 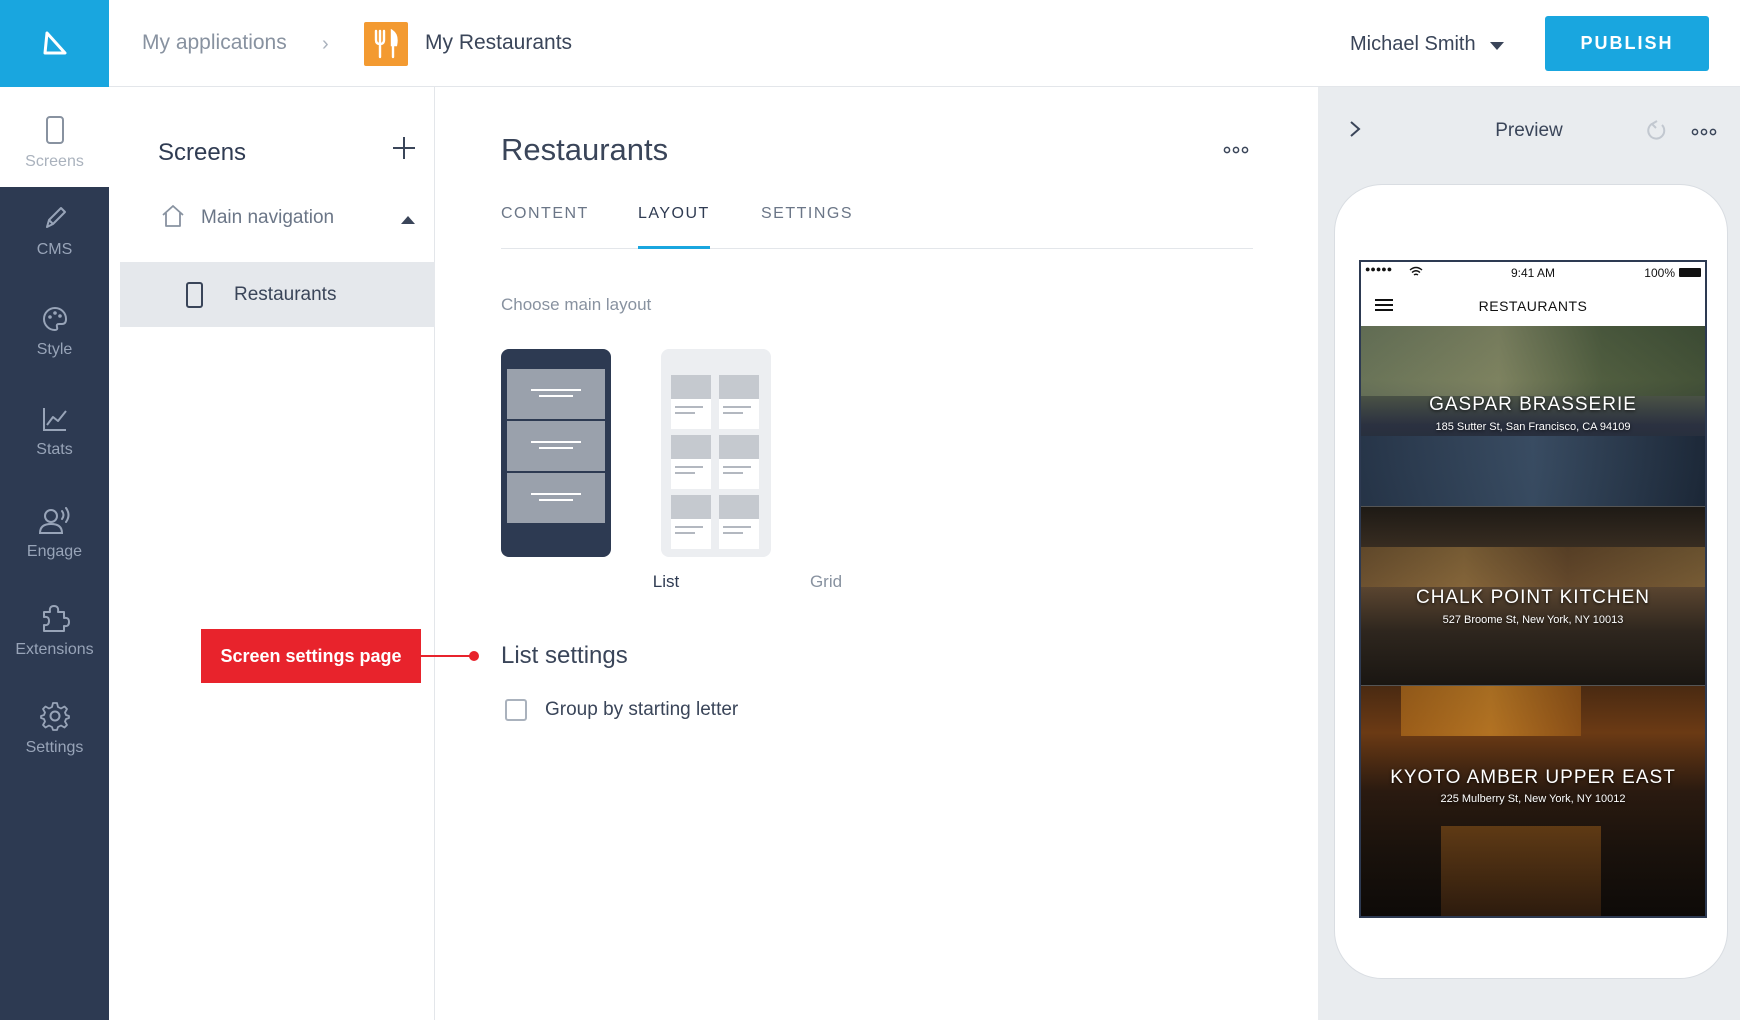 I want to click on sidebar-item-label: Stats, so click(x=54, y=449).